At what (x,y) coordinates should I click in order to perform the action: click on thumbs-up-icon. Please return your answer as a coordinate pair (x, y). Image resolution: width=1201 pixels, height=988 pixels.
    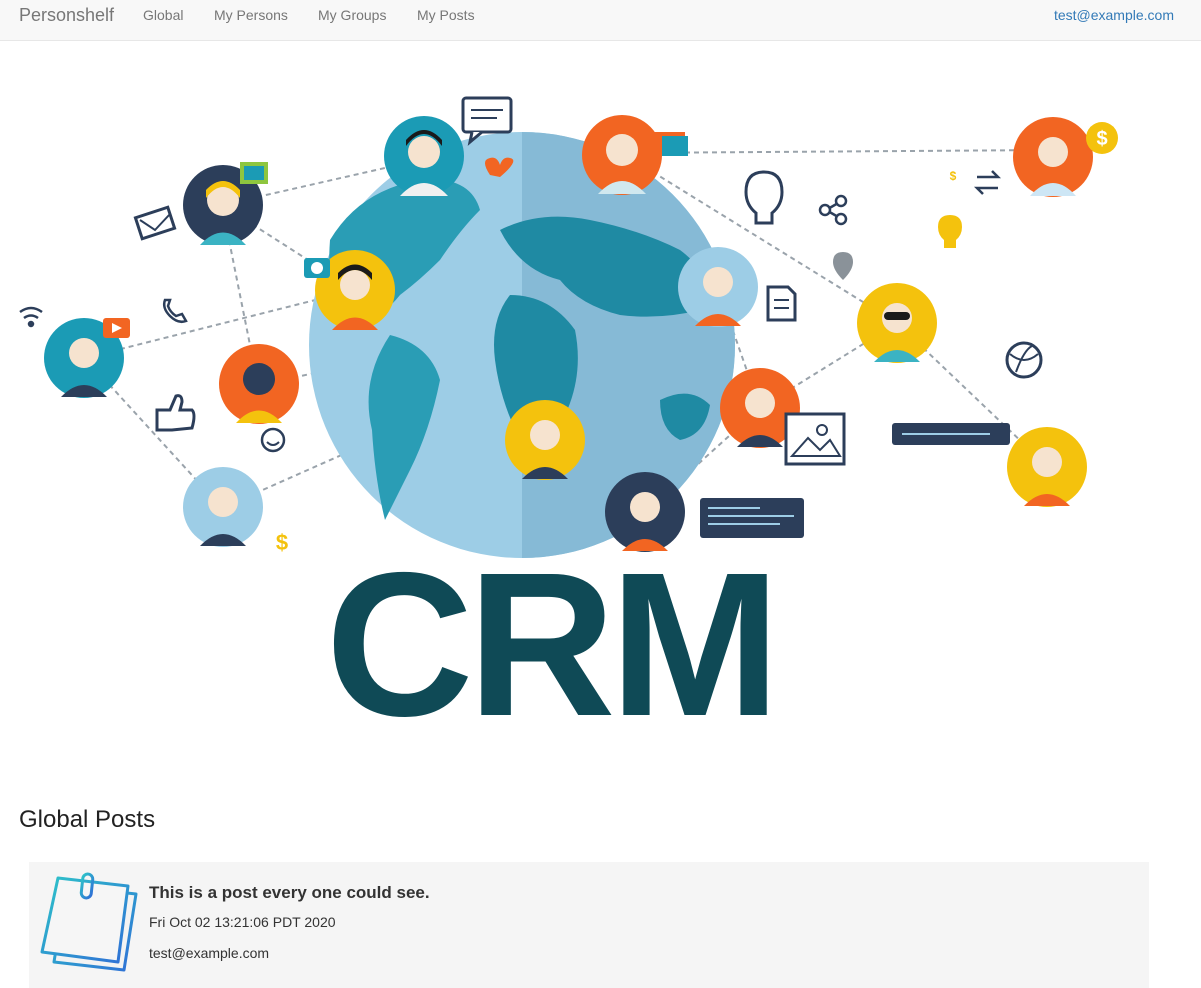
    Looking at the image, I should click on (175, 413).